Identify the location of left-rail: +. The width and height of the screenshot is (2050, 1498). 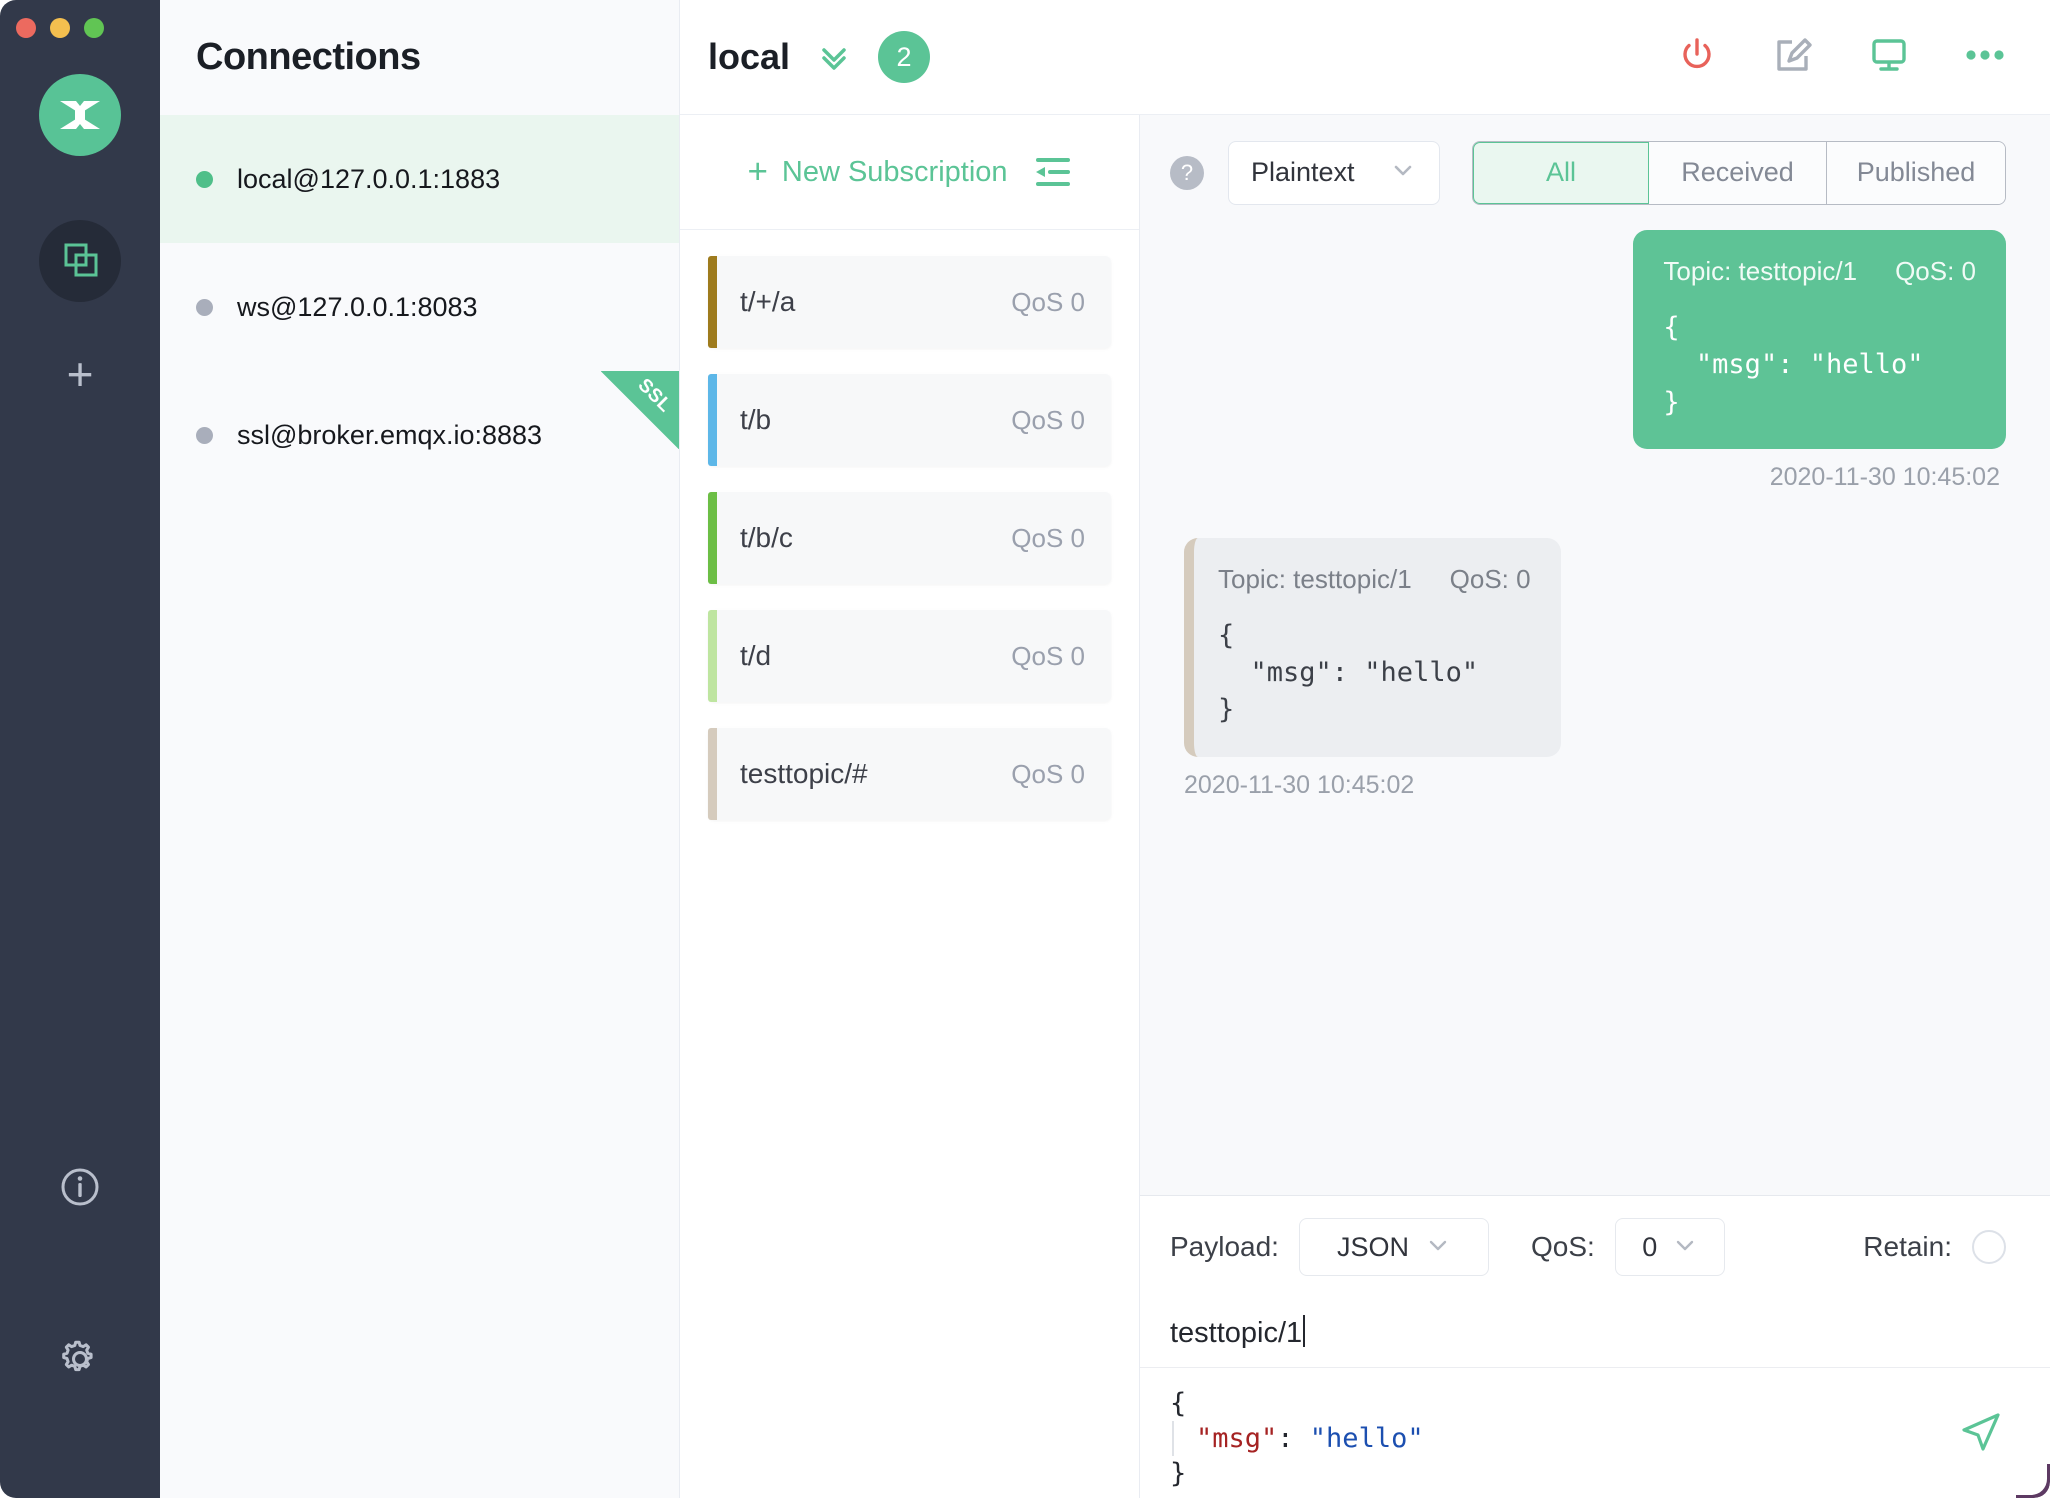
(80, 749).